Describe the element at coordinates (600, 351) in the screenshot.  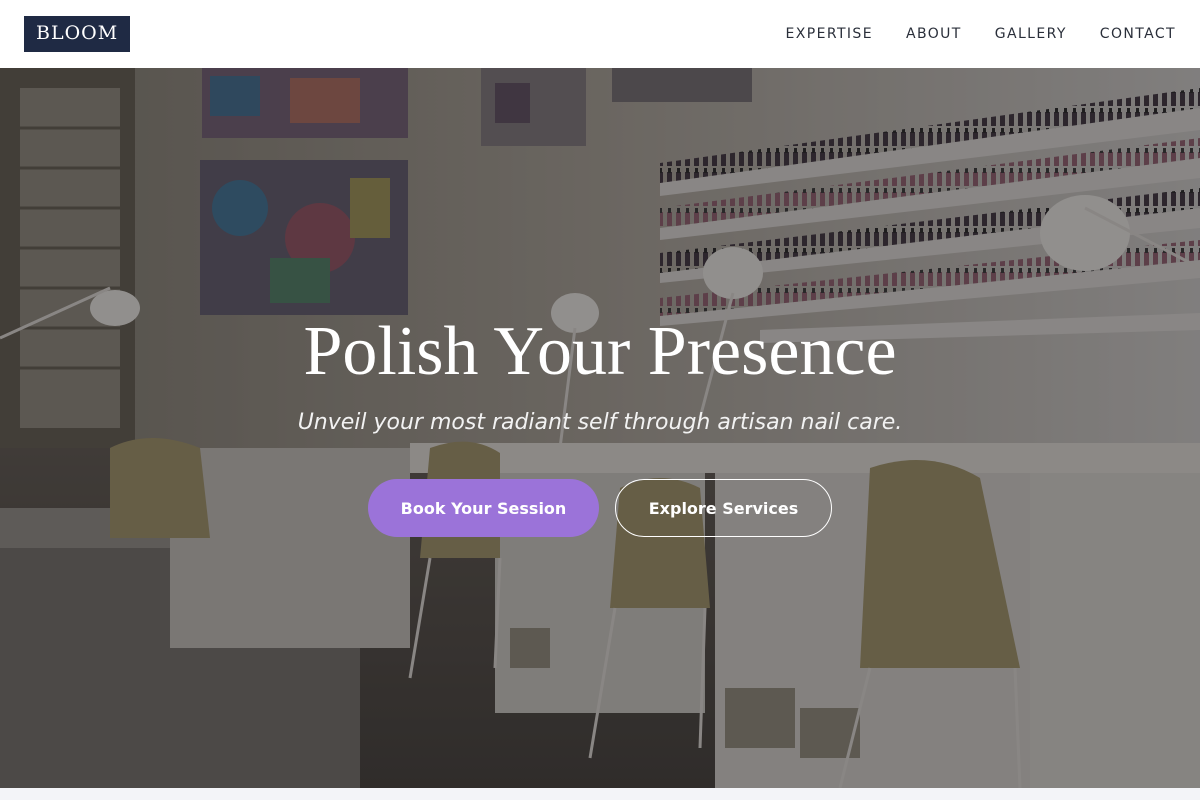
I see `hero-title: Polish Your Presence` at that location.